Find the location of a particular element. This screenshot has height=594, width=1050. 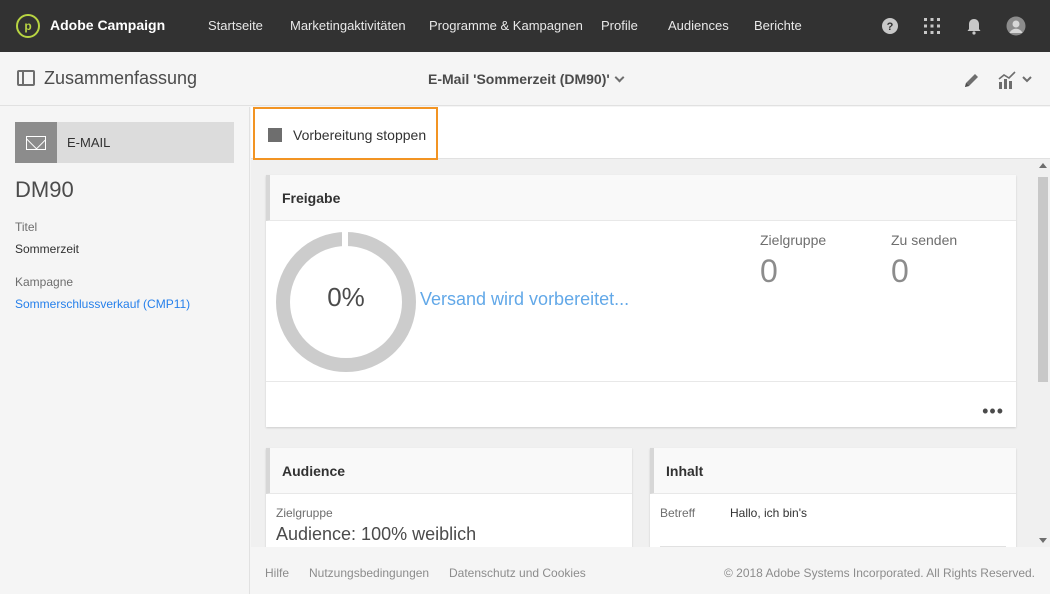

brand-name: Adobe Campaign is located at coordinates (107, 25).